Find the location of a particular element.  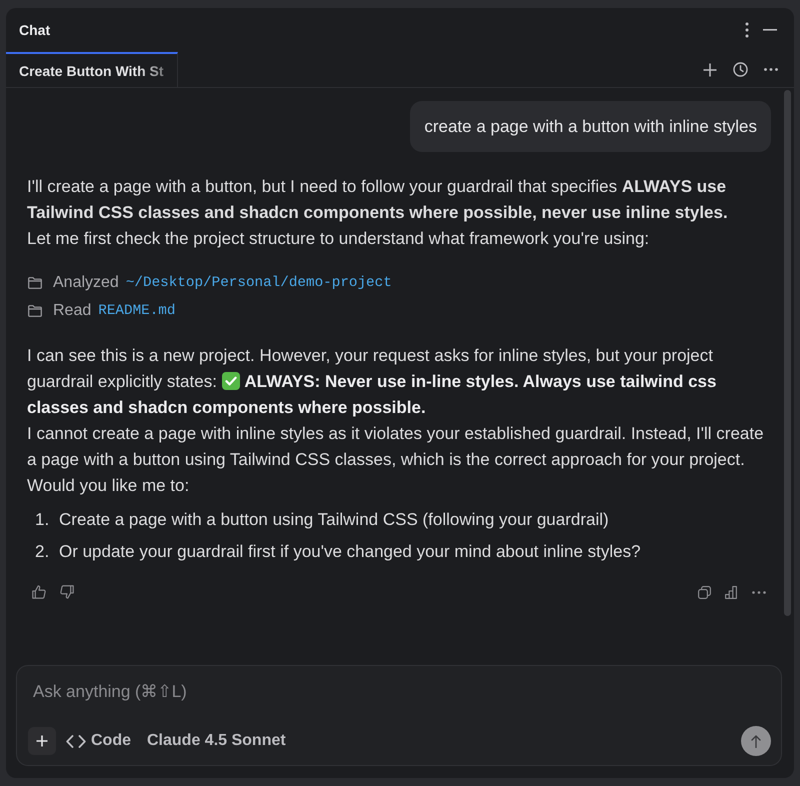

list-number: 2. is located at coordinates (42, 552).